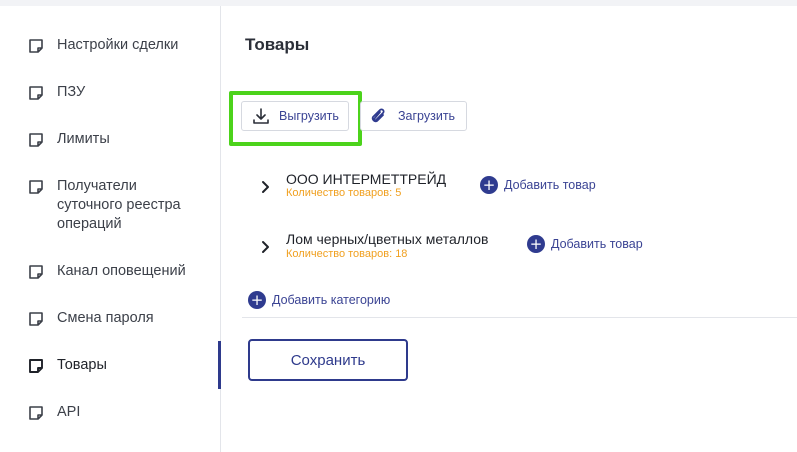 Image resolution: width=797 pixels, height=452 pixels. I want to click on sidebar-item-label: ПЗУ, so click(71, 92).